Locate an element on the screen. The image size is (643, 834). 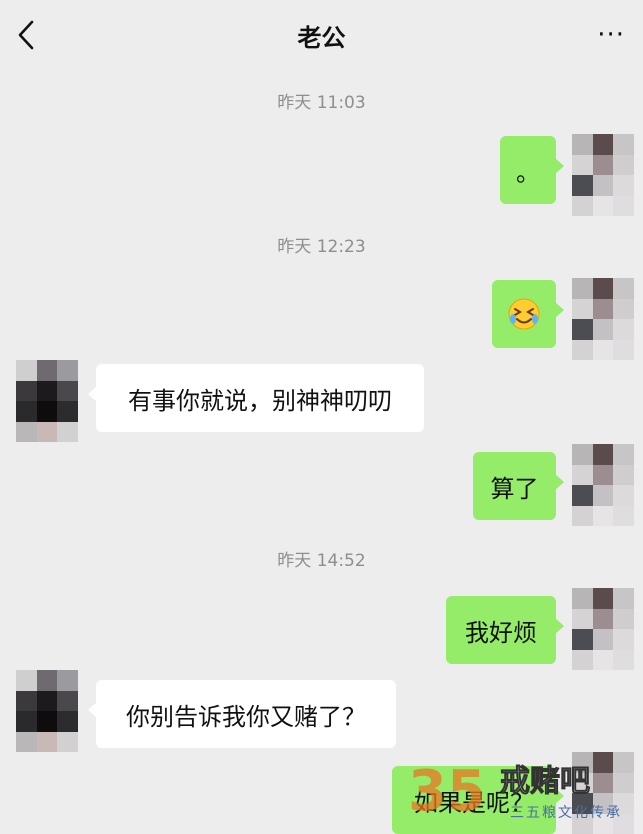
watermark-slogan: 三五粮文化传承 is located at coordinates (566, 813).